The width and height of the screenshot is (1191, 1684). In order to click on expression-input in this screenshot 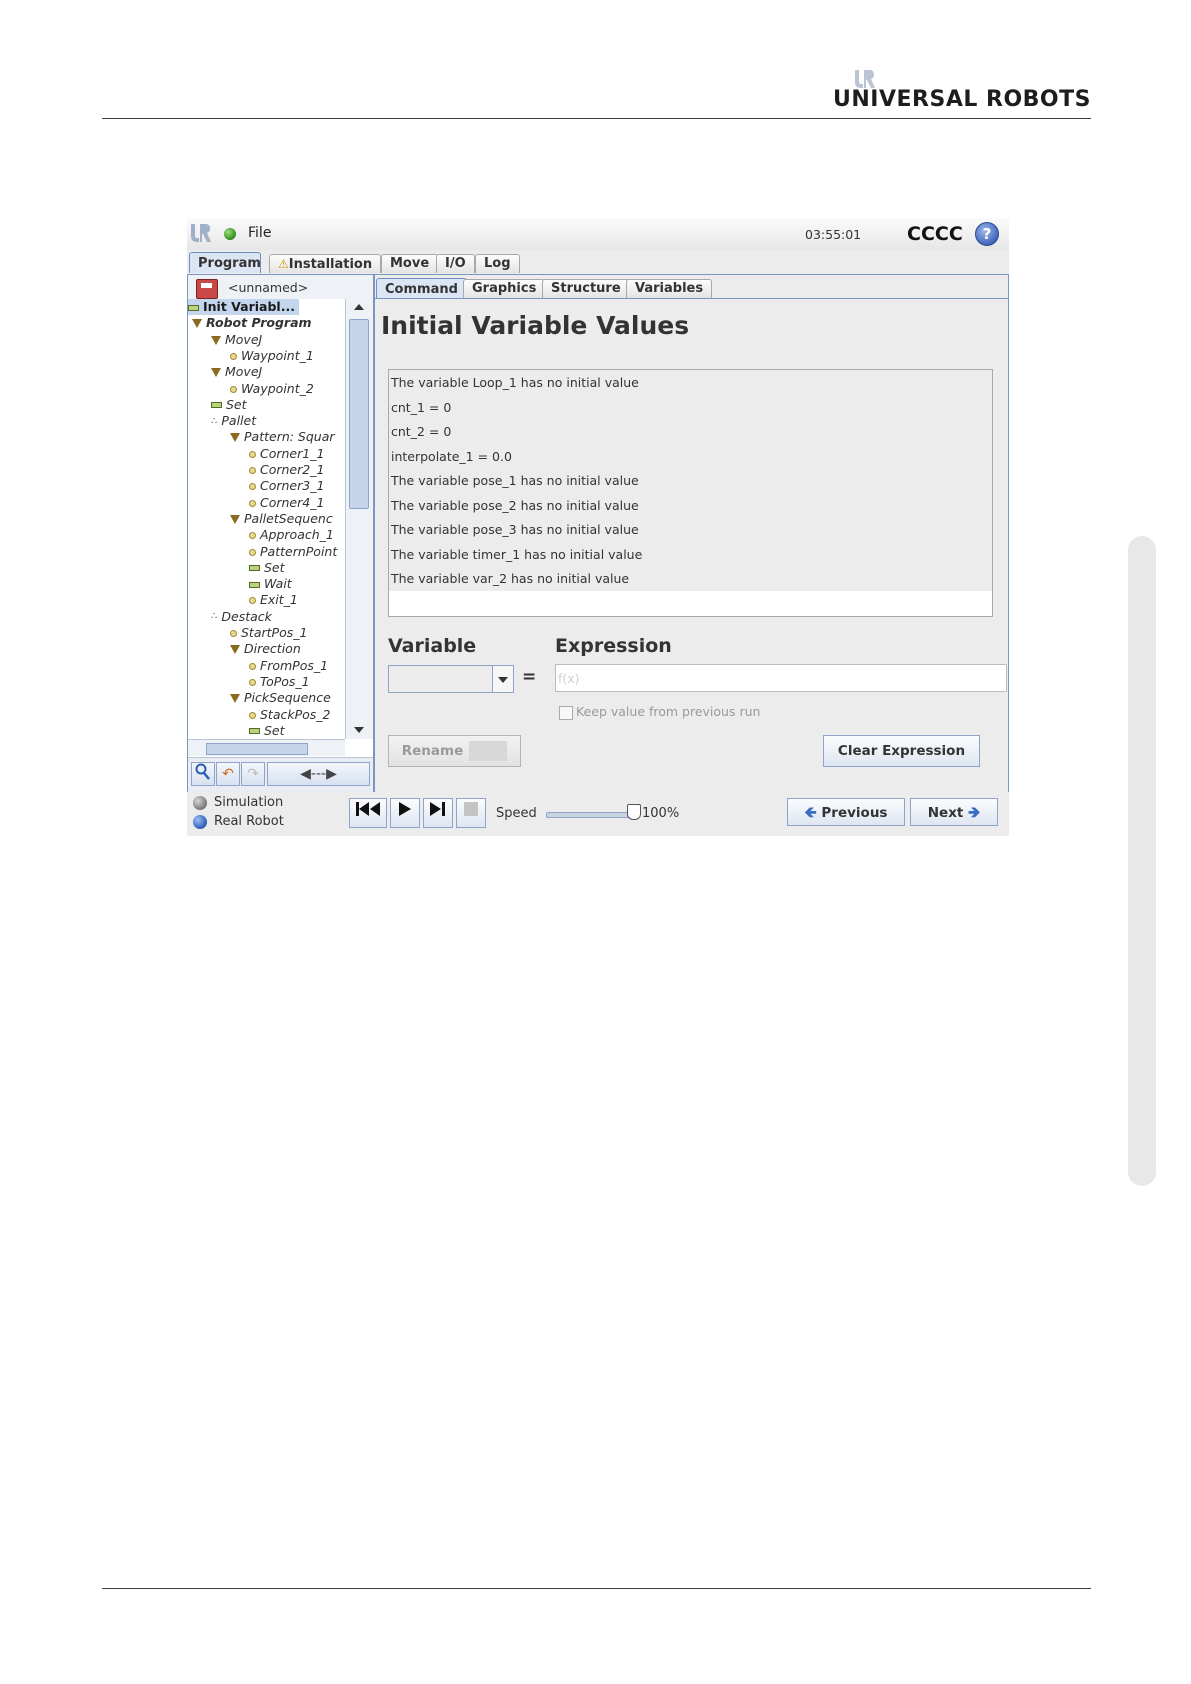, I will do `click(781, 678)`.